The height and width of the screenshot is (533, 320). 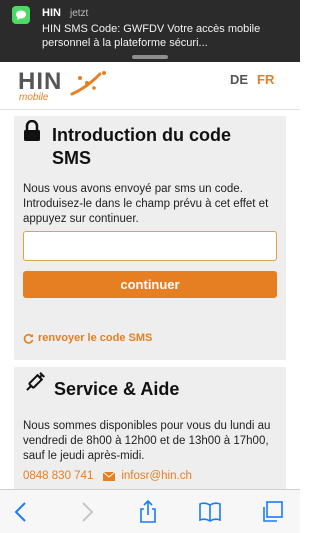 I want to click on refresh-icon, so click(x=28, y=338).